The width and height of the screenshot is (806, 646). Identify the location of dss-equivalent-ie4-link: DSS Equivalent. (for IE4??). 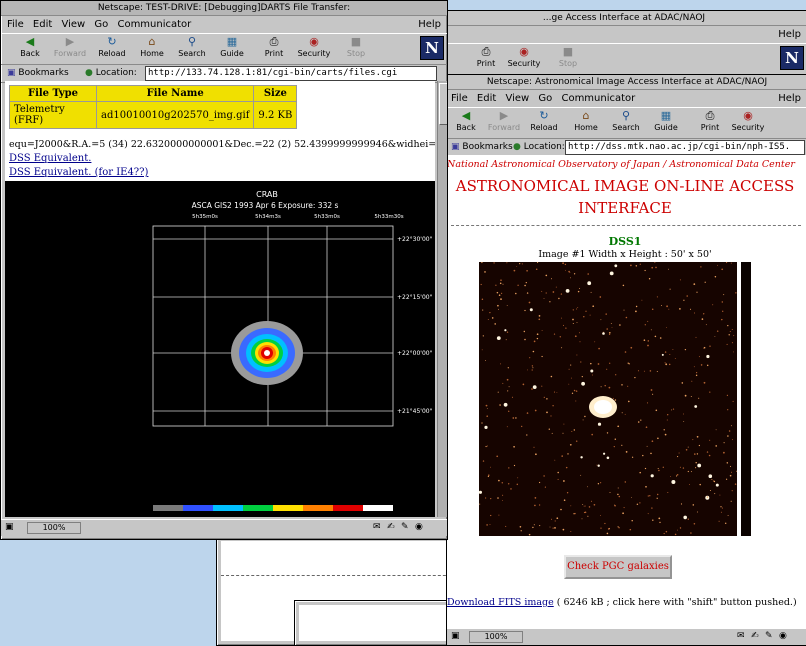
(78, 172).